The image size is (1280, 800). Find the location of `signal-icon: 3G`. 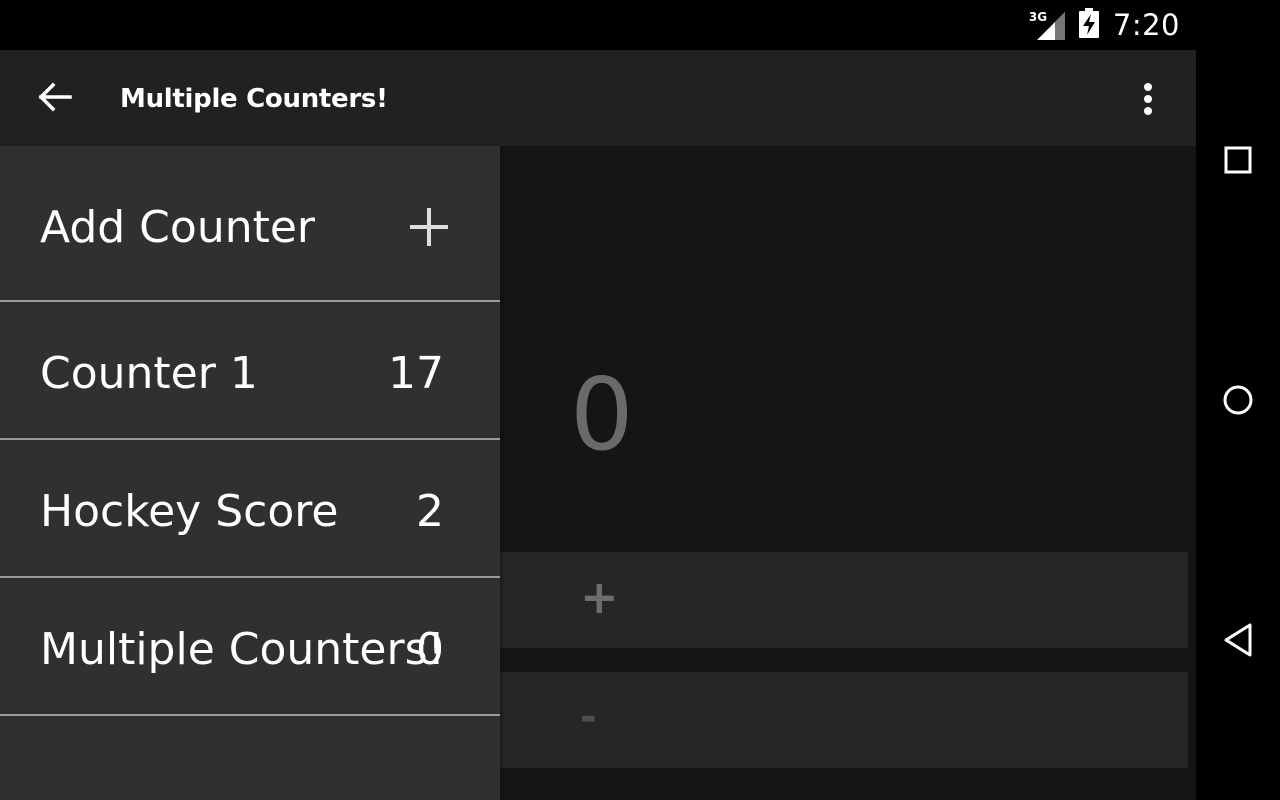

signal-icon: 3G is located at coordinates (1047, 25).